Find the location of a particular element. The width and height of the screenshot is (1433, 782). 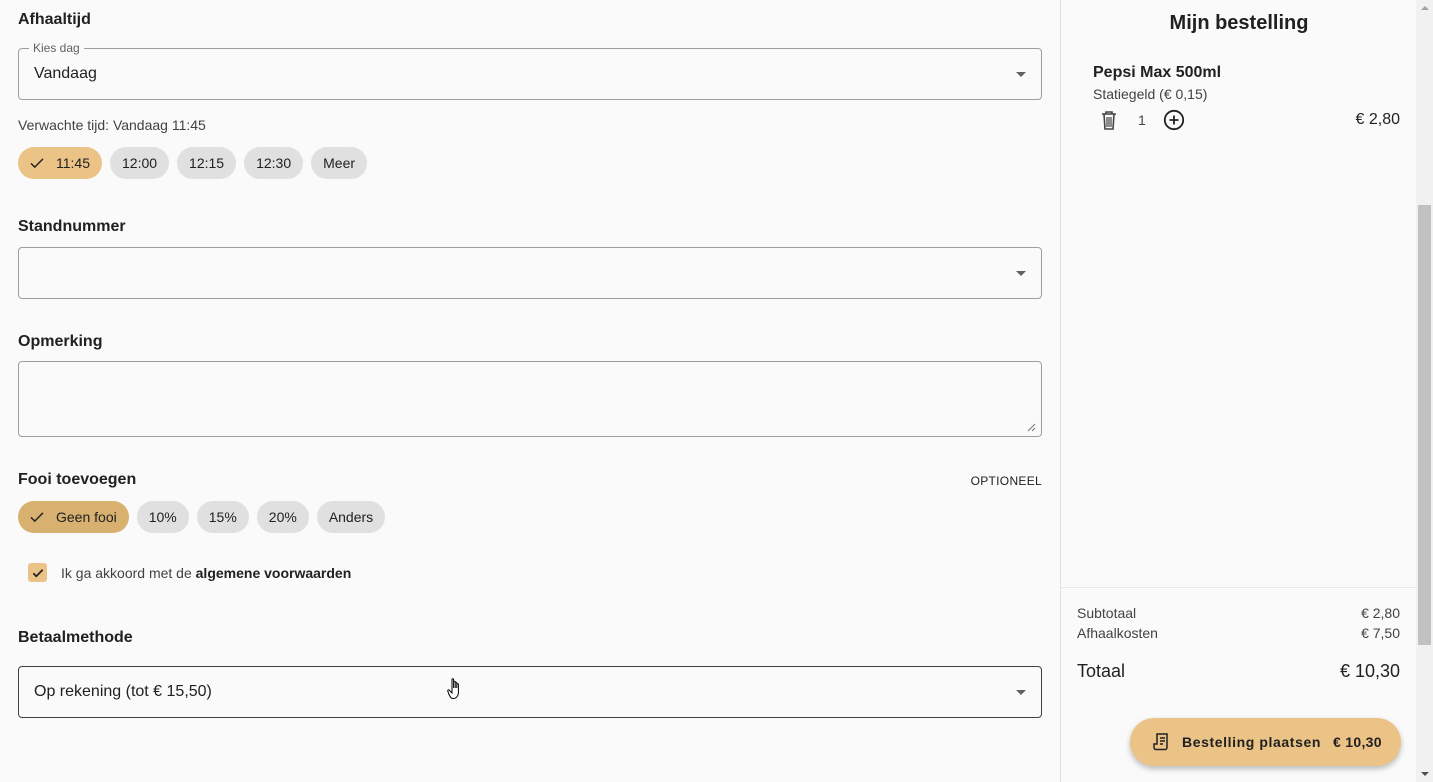

terms-text: Ik ga akkoord met de is located at coordinates (126, 572).